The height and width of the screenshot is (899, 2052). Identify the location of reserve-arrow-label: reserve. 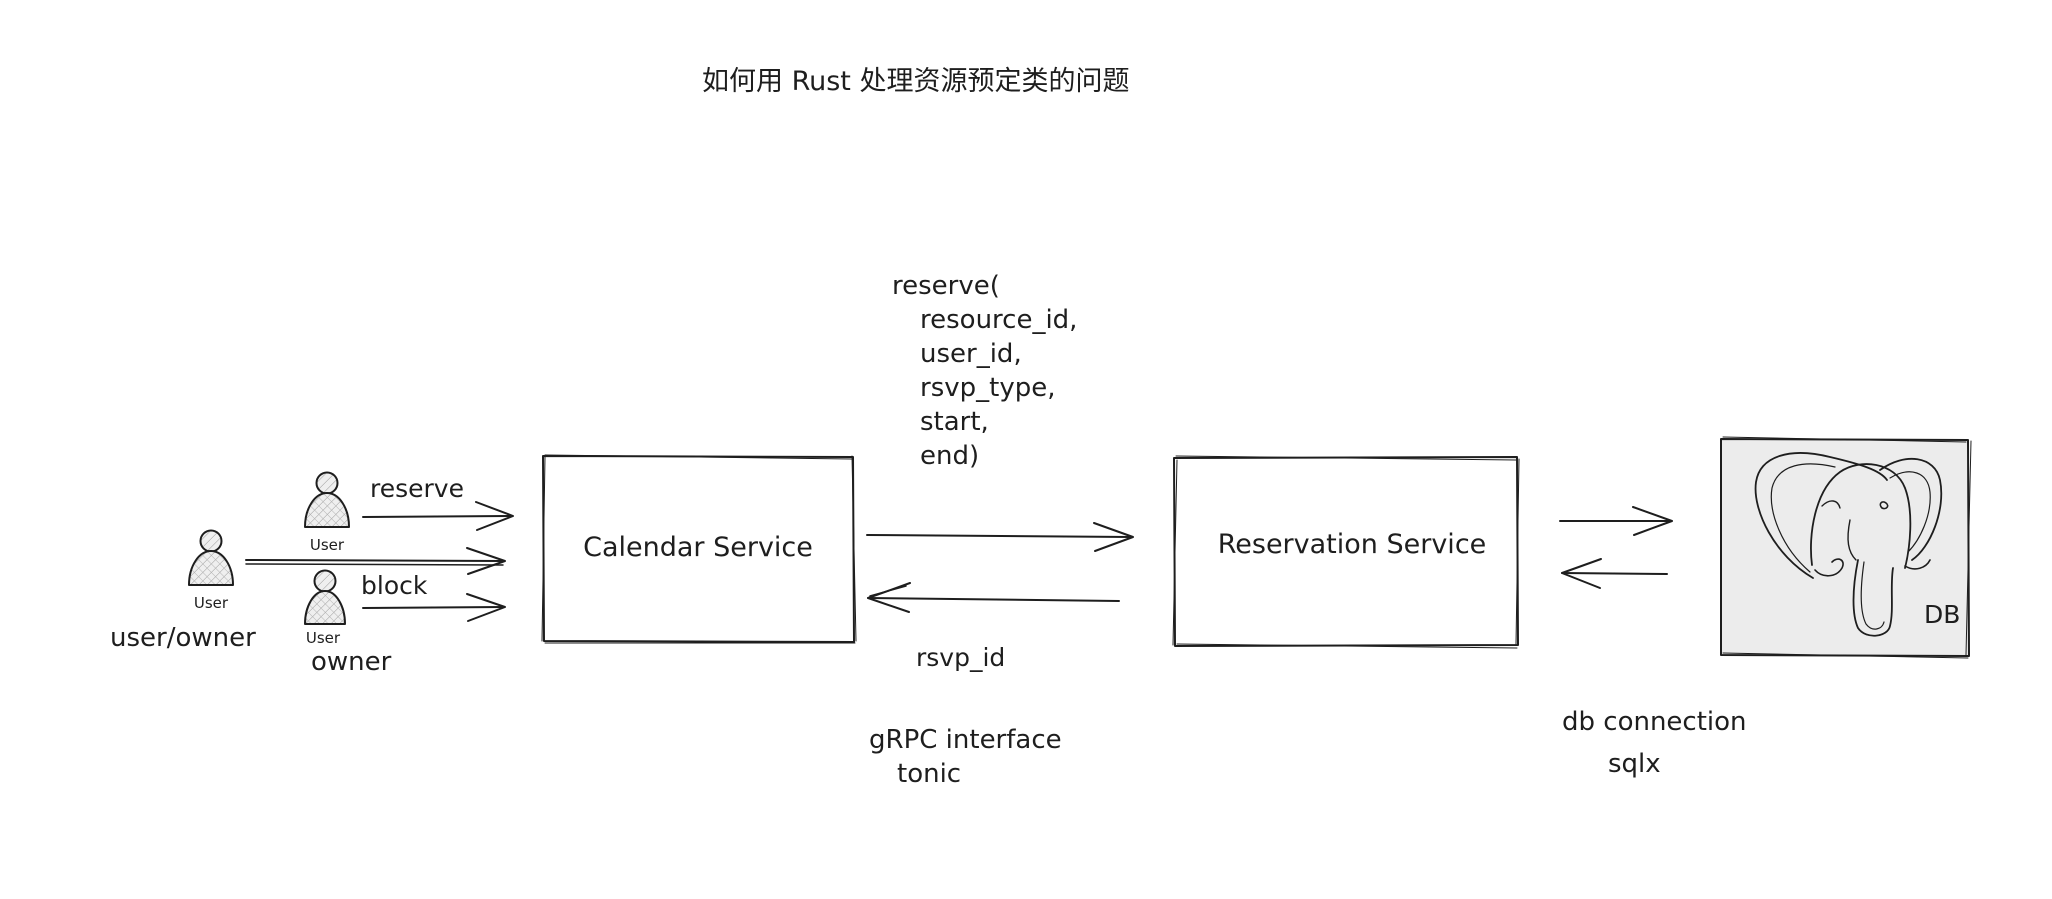
(417, 488).